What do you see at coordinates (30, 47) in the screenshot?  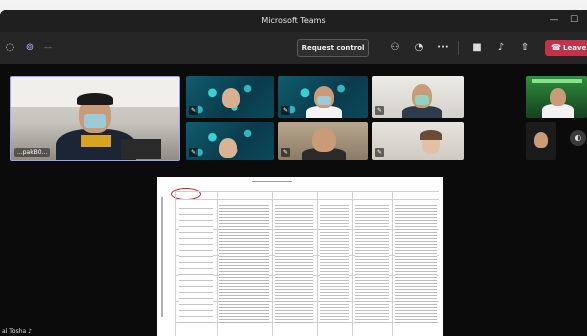 I see `recording-icon: ⊚` at bounding box center [30, 47].